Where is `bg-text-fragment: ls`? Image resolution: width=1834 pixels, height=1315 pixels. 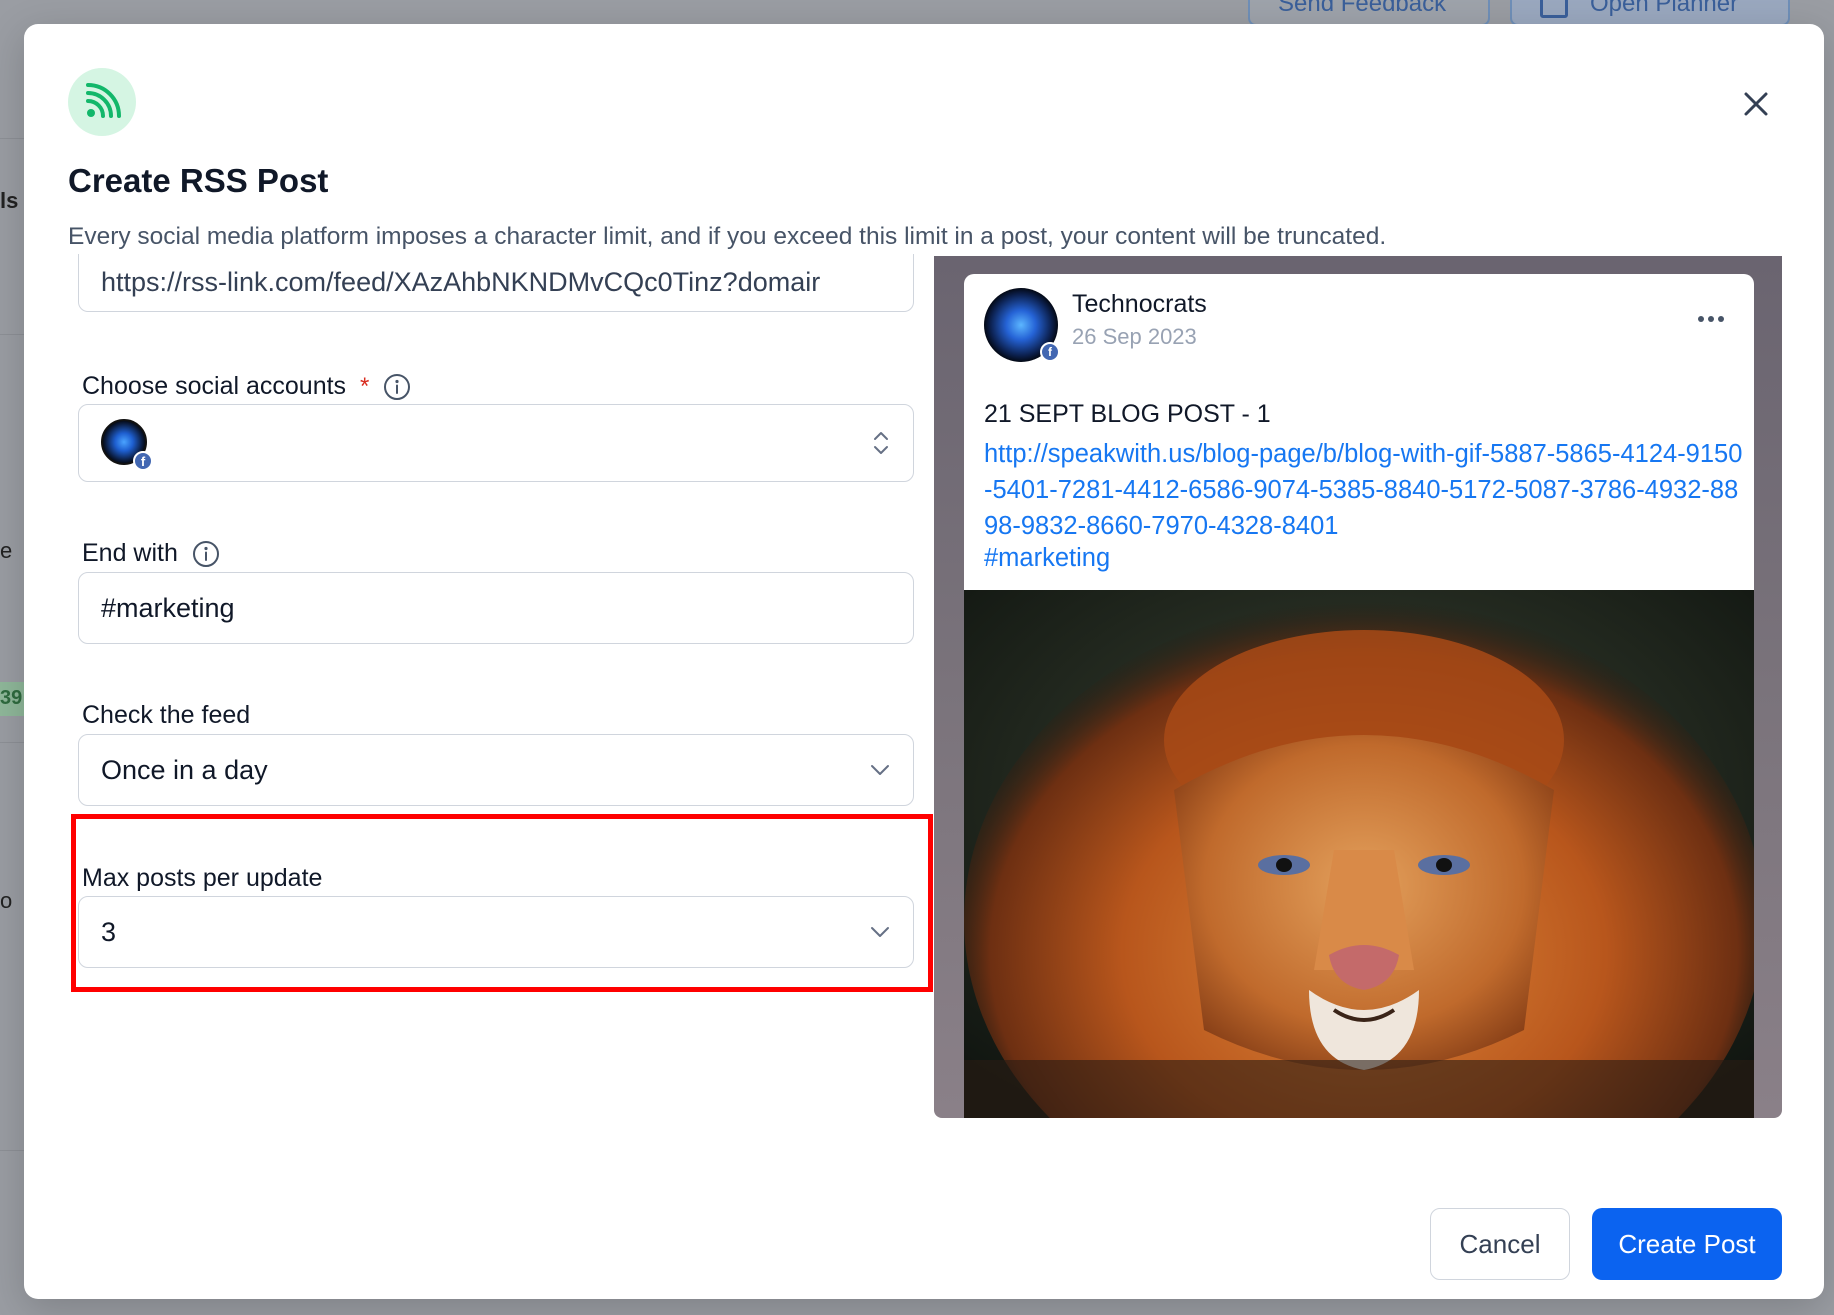 bg-text-fragment: ls is located at coordinates (9, 200).